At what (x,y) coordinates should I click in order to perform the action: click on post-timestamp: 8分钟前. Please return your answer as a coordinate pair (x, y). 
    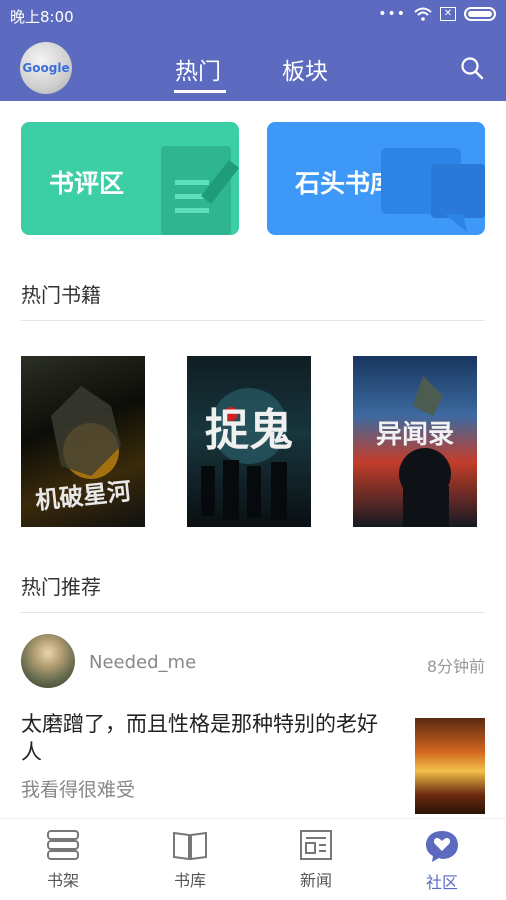
    Looking at the image, I should click on (455, 666).